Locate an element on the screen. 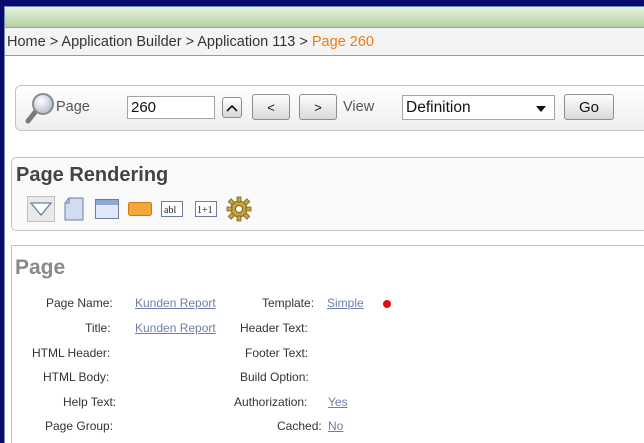  chevron-down-icon is located at coordinates (541, 109).